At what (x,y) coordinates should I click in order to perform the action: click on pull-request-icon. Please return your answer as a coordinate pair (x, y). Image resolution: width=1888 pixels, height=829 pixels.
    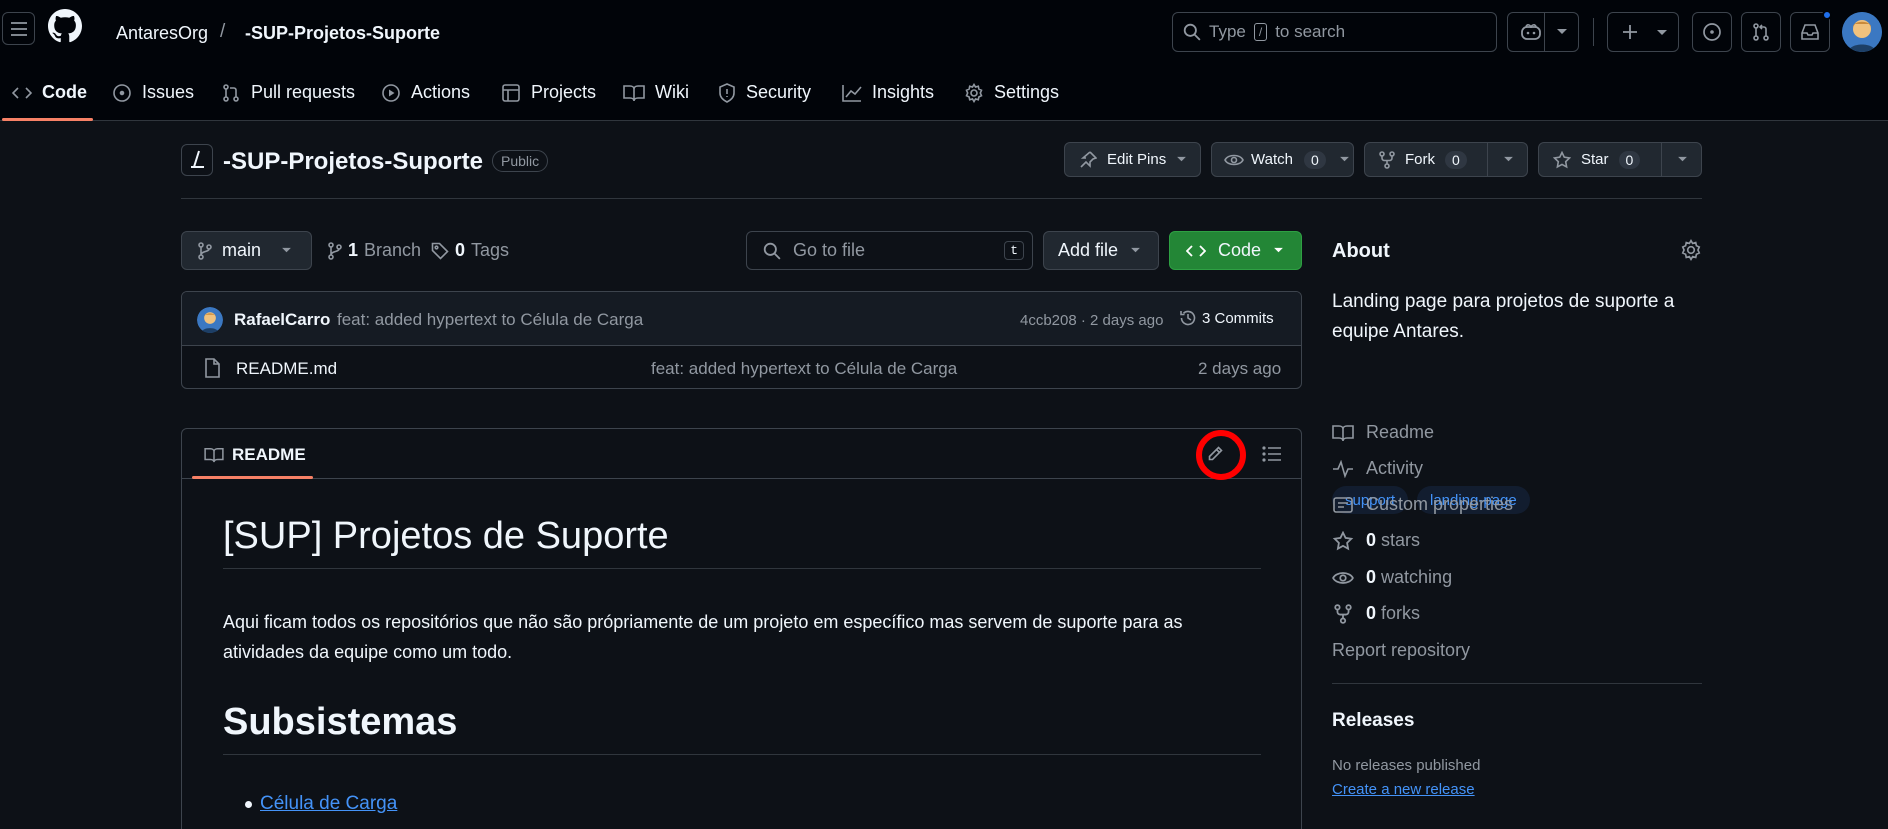
    Looking at the image, I should click on (231, 92).